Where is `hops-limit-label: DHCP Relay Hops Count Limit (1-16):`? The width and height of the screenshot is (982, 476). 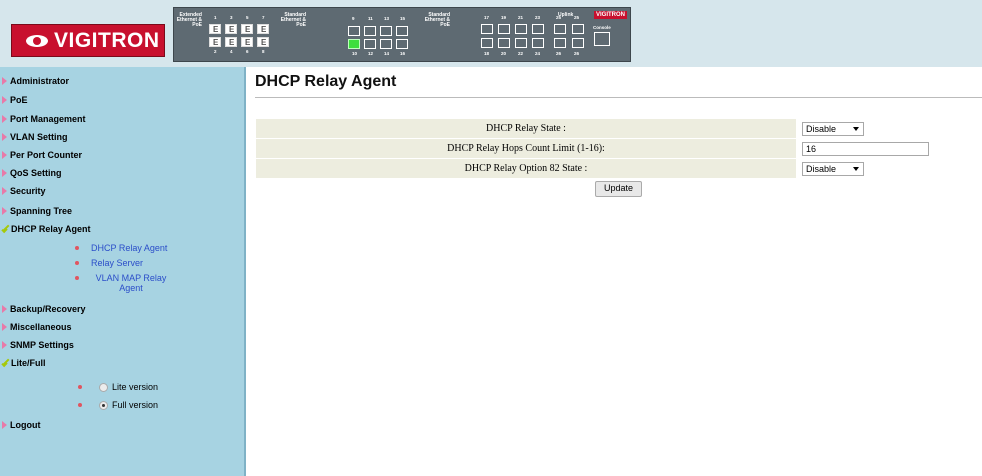
hops-limit-label: DHCP Relay Hops Count Limit (1-16): is located at coordinates (526, 148).